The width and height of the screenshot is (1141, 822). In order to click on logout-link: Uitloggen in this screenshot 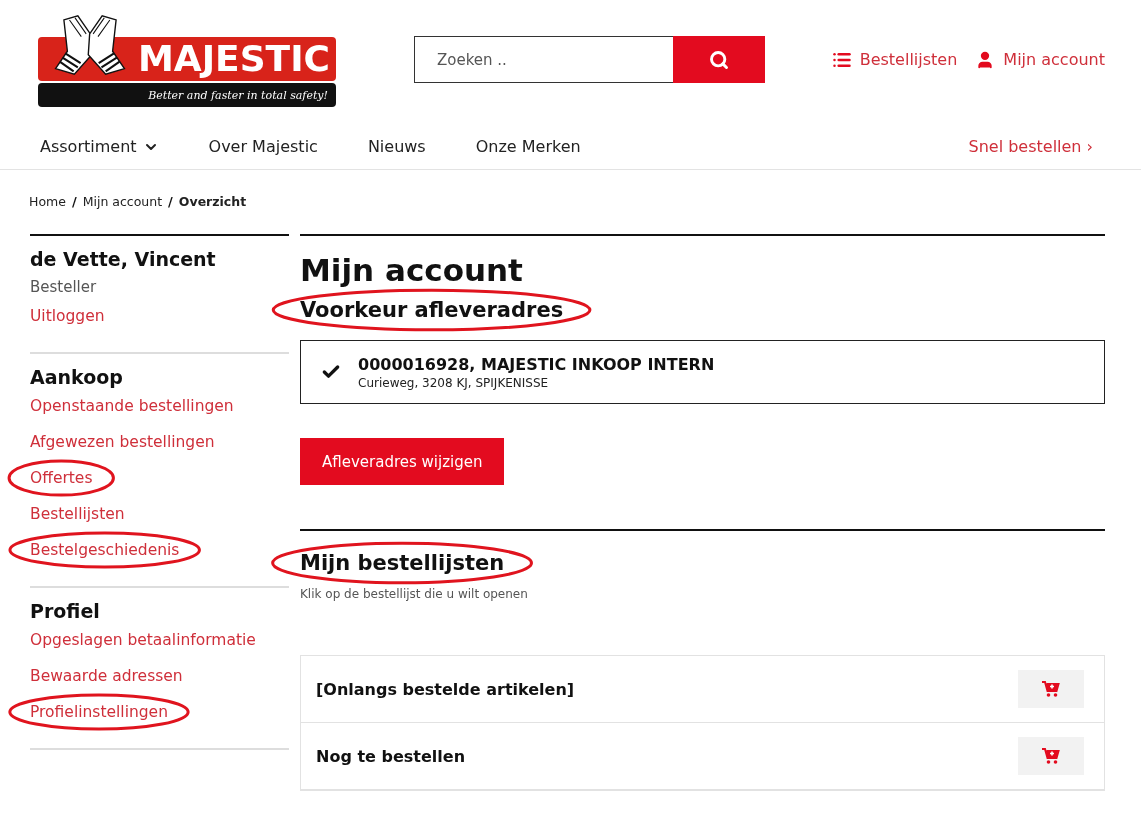, I will do `click(67, 316)`.